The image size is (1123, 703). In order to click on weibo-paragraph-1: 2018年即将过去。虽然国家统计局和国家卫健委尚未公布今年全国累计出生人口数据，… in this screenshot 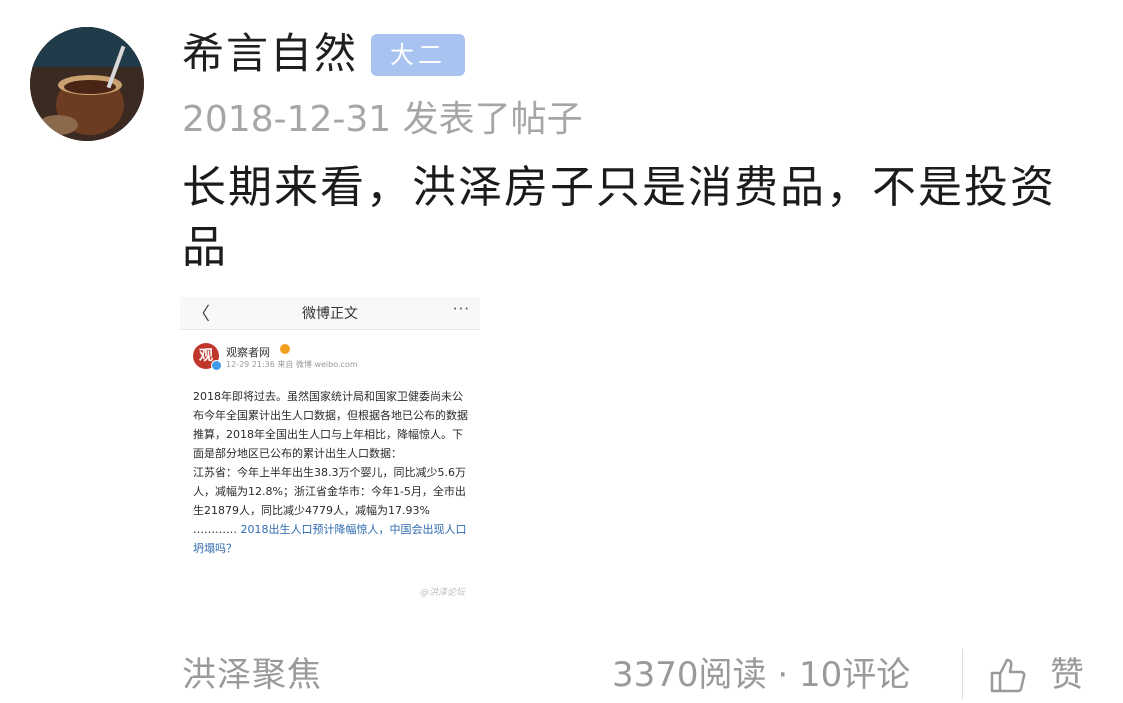, I will do `click(330, 425)`.